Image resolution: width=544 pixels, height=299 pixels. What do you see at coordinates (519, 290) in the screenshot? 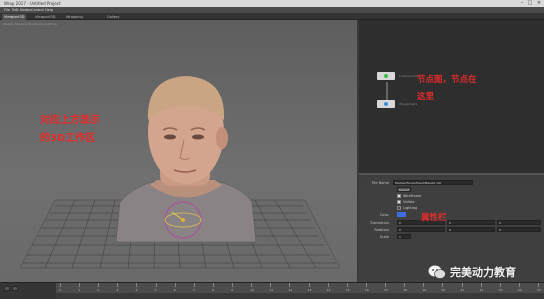
I see `timeline-tick-label: 24` at bounding box center [519, 290].